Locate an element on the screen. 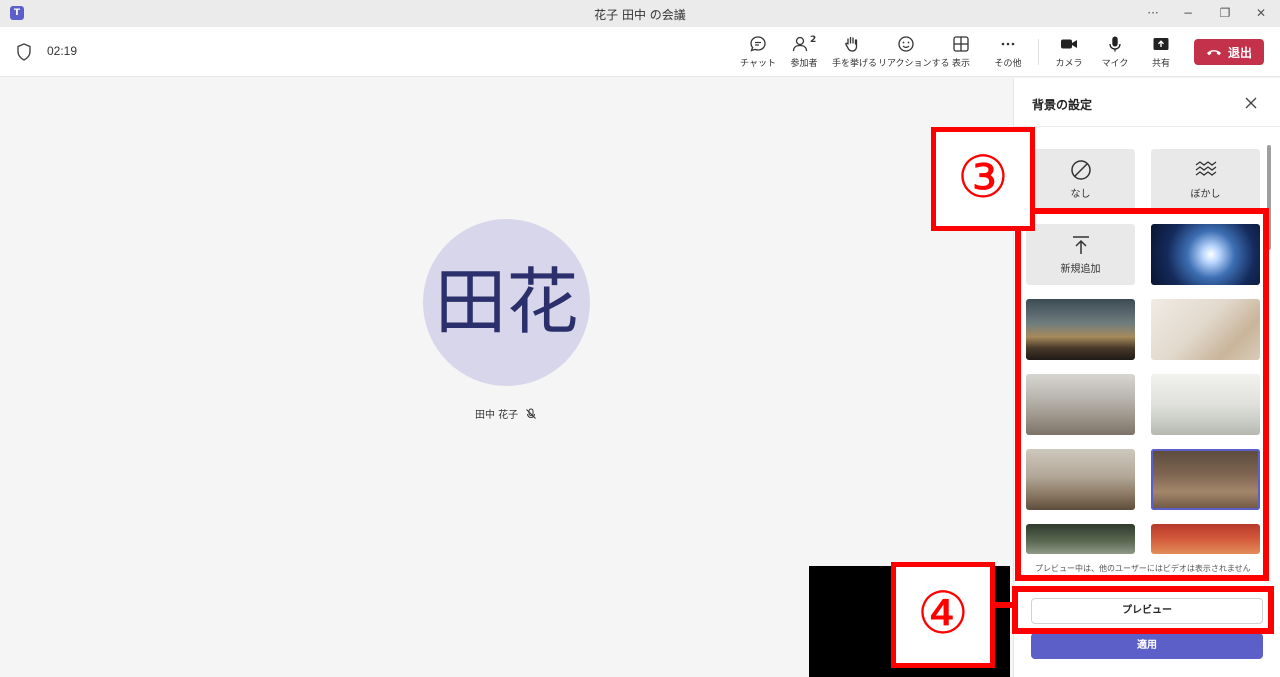  leave-button: 退出 is located at coordinates (1229, 52).